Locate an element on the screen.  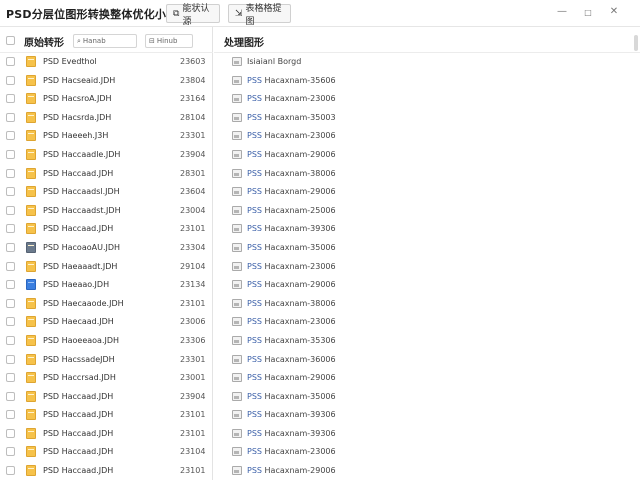
expand-icon: ⇲ is located at coordinates (239, 13).